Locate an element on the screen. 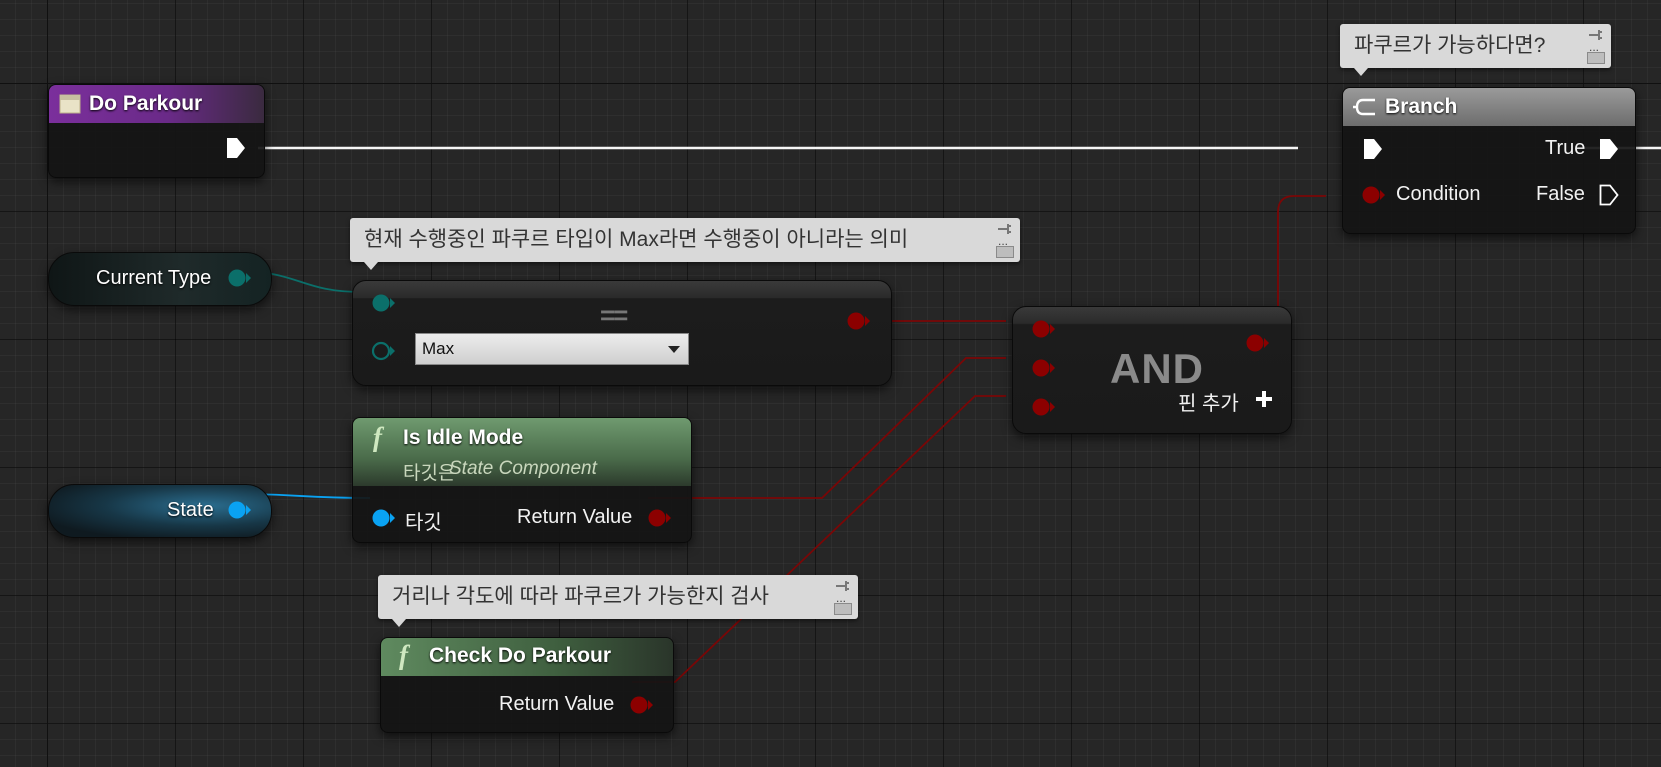 The image size is (1661, 767). node-subtitle-prefix: 타깃은 is located at coordinates (429, 473).